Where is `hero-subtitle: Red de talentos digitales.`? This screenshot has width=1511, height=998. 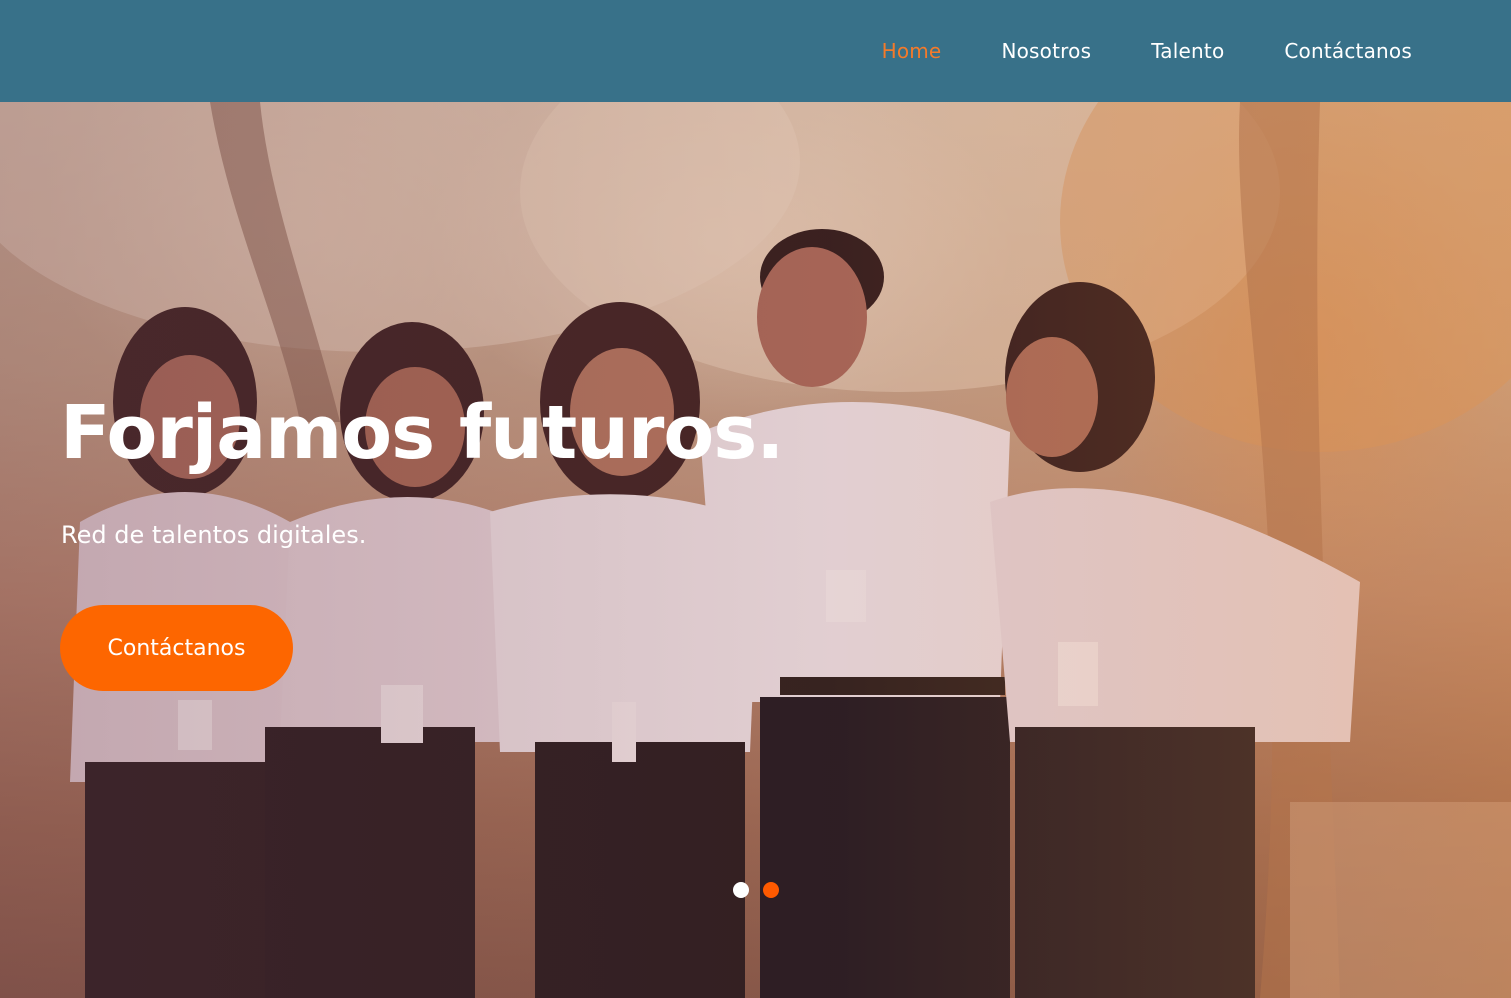 hero-subtitle: Red de talentos digitales. is located at coordinates (214, 535).